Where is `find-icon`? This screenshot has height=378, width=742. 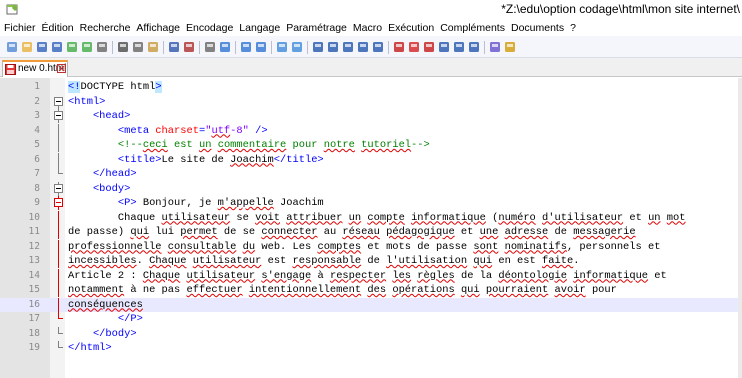
find-icon is located at coordinates (210, 47).